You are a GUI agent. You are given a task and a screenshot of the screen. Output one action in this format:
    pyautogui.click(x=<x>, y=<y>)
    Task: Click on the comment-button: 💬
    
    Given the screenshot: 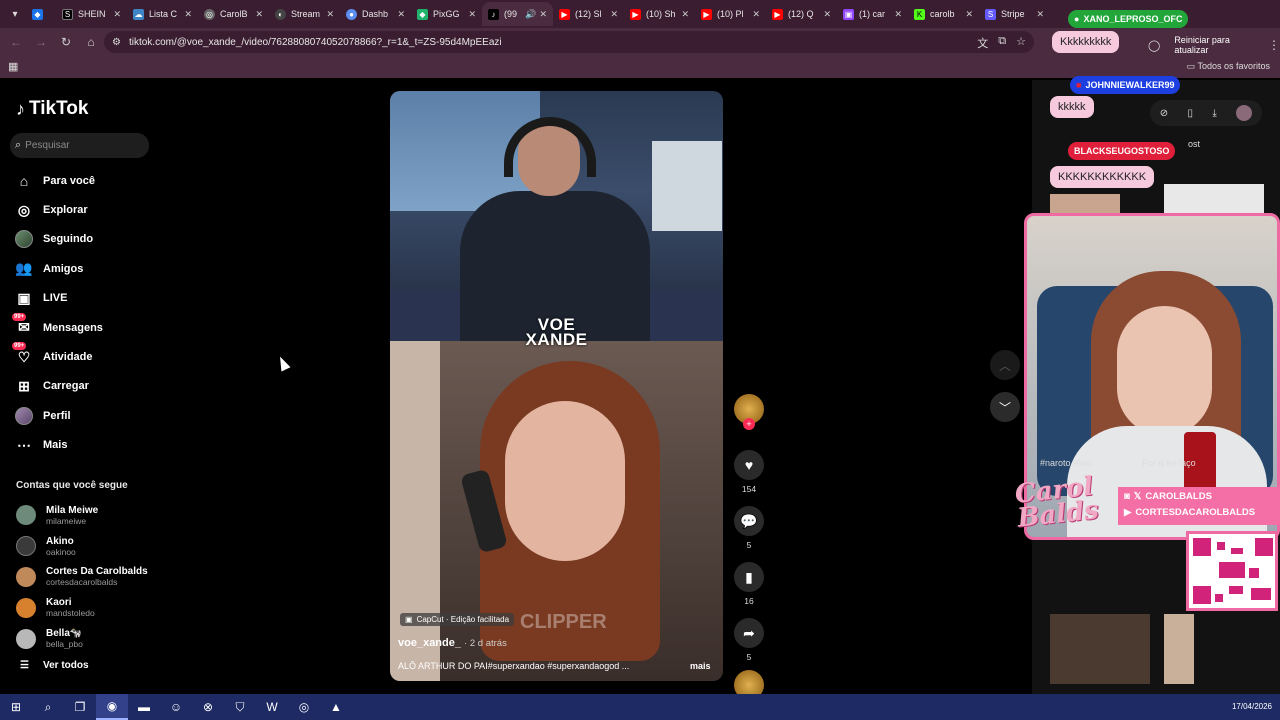 What is the action you would take?
    pyautogui.click(x=749, y=521)
    